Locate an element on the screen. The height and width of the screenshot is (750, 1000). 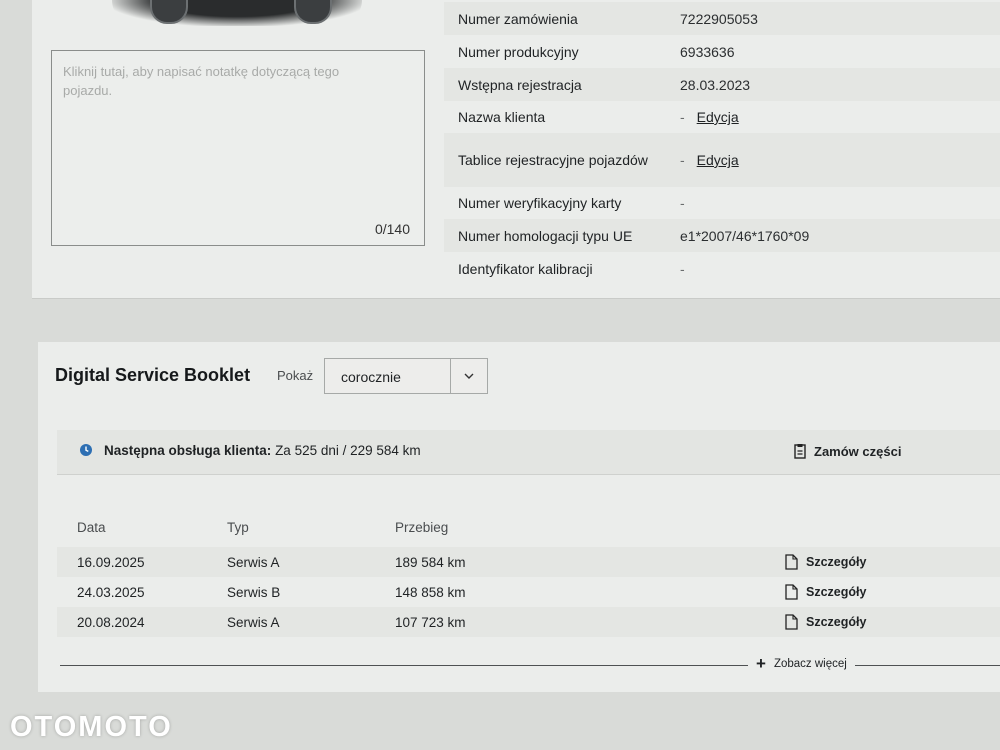
info-row-production-number: Numer produkcyjny 6933636 is located at coordinates (722, 51).